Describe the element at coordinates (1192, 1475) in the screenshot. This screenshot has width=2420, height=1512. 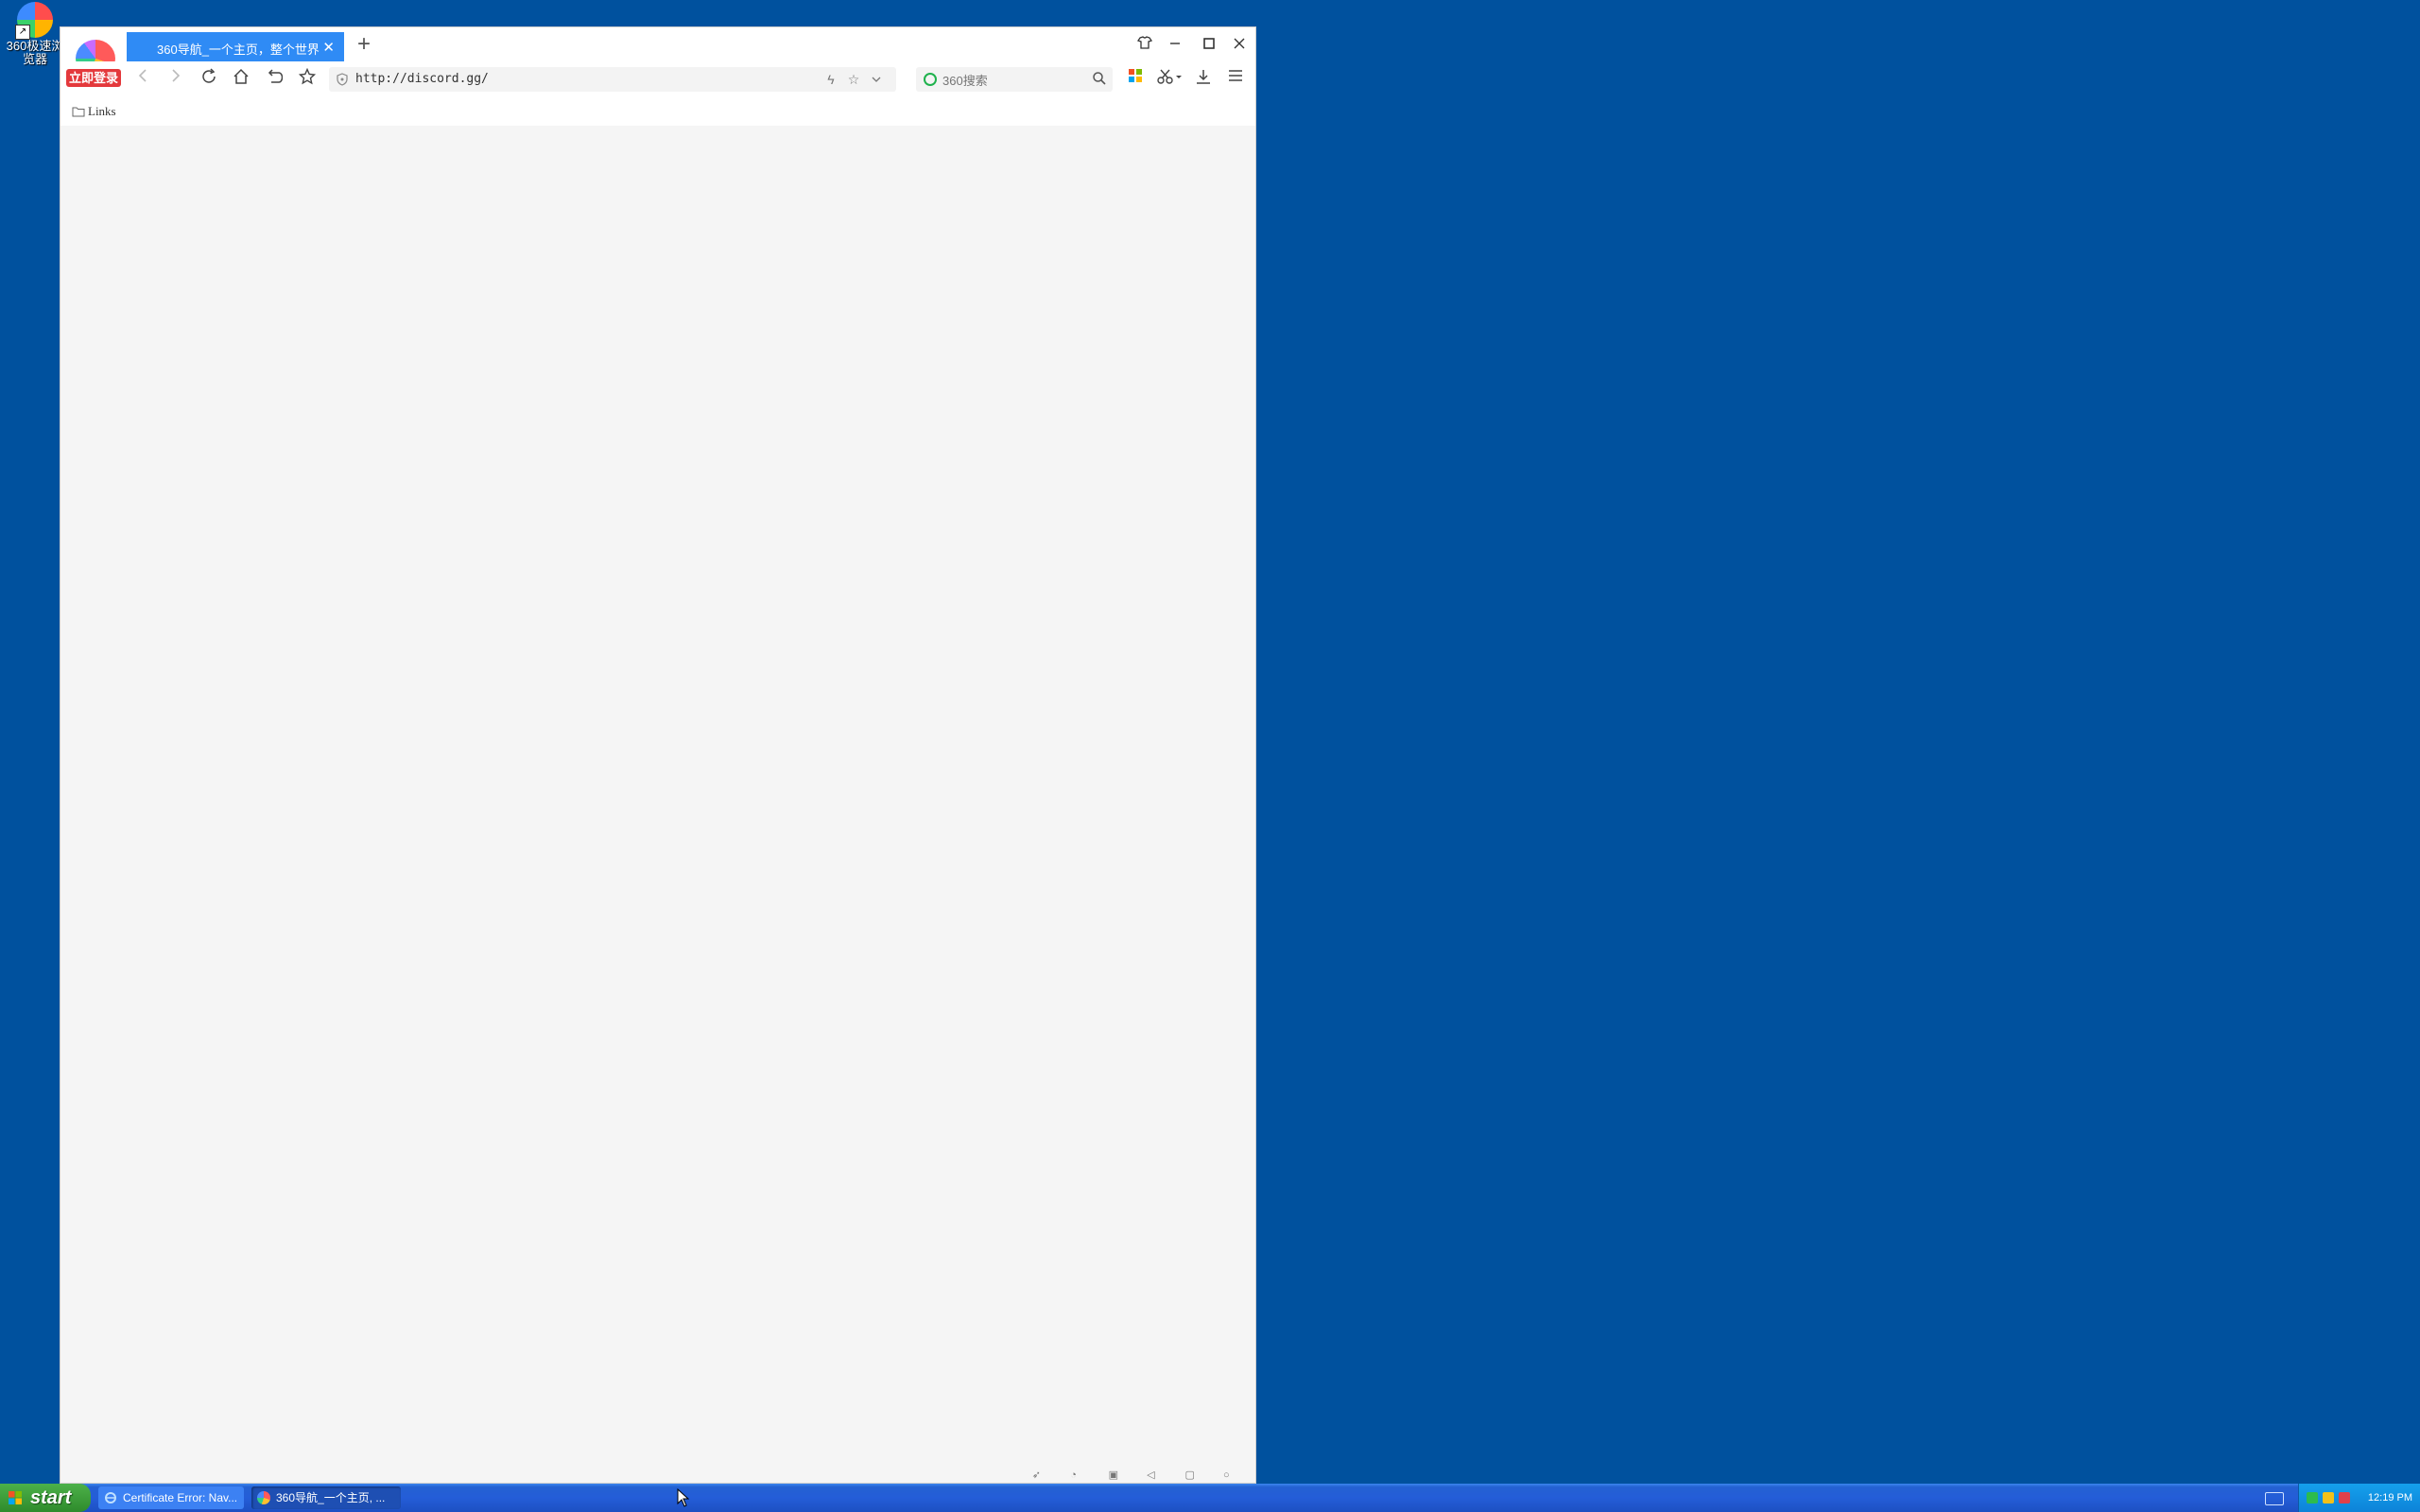
I see `window-icon: ▢` at that location.